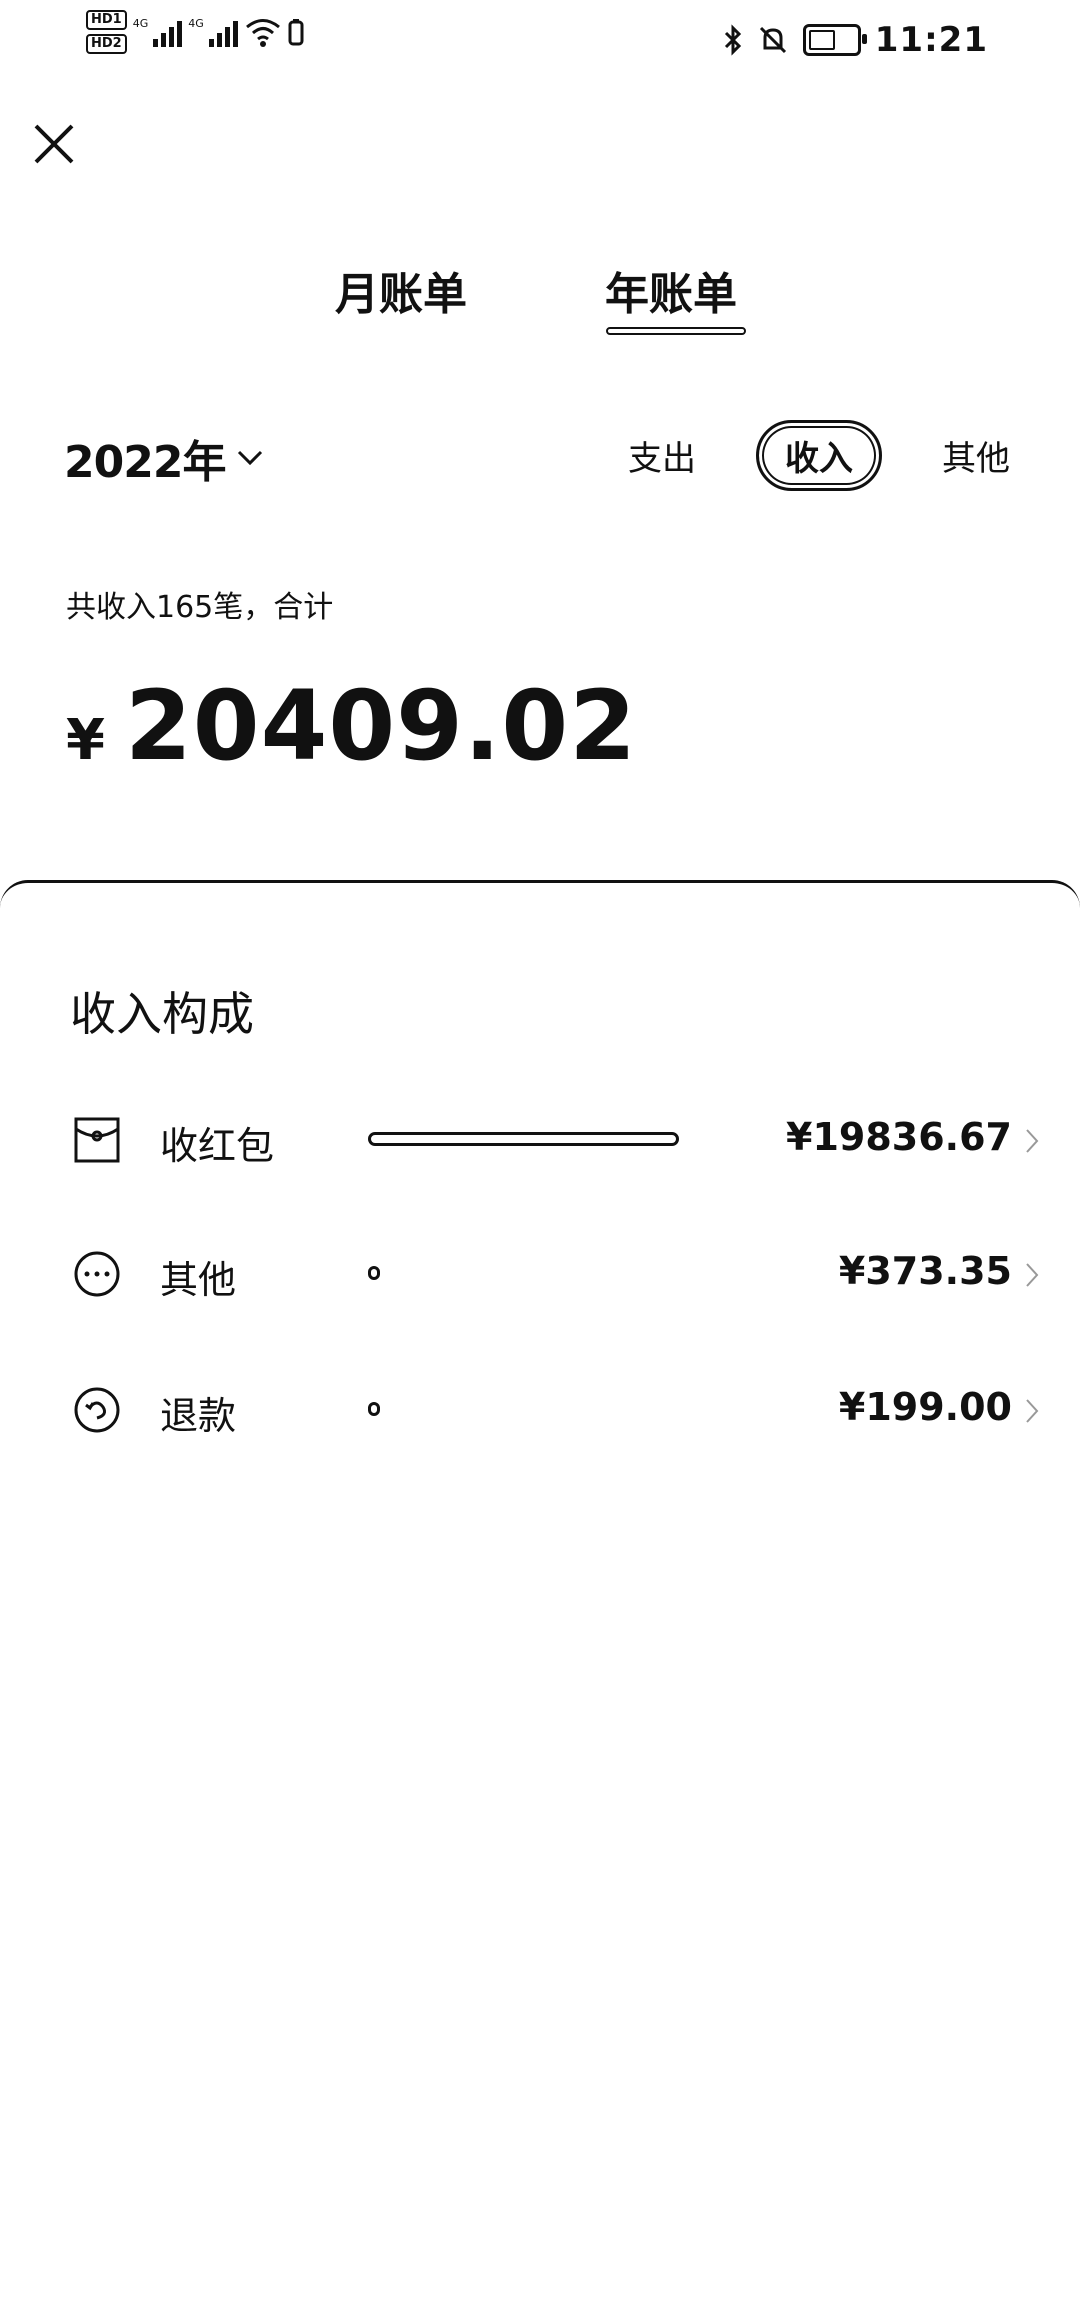 The image size is (1080, 2315). I want to click on signal-1-icon: 4G, so click(158, 32).